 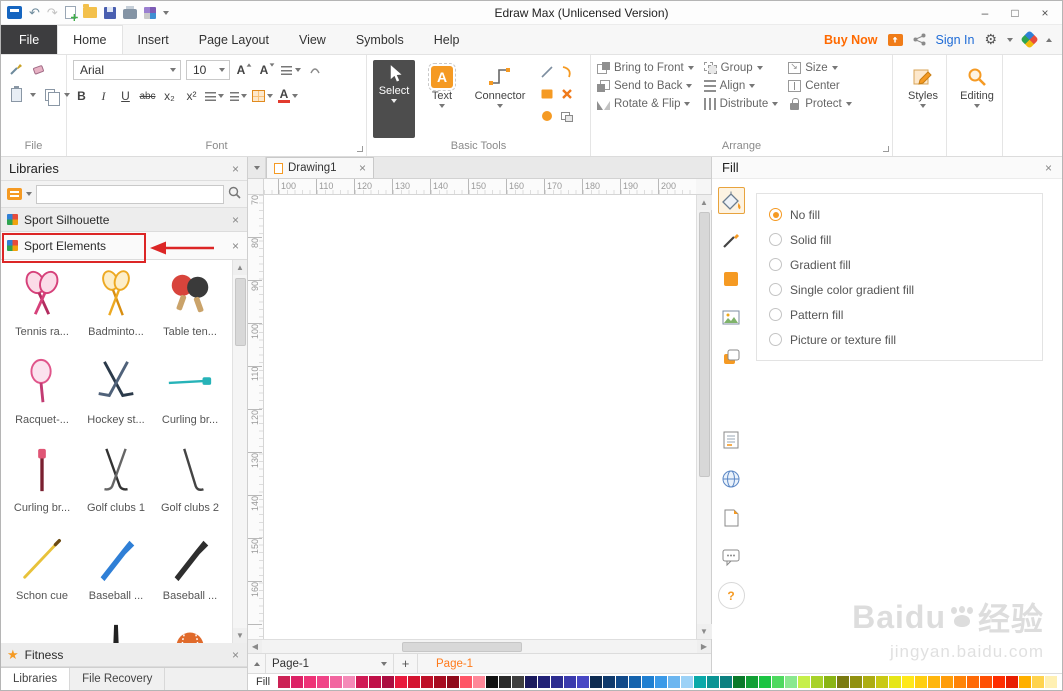 I want to click on font-color-icon: A, so click(x=288, y=96).